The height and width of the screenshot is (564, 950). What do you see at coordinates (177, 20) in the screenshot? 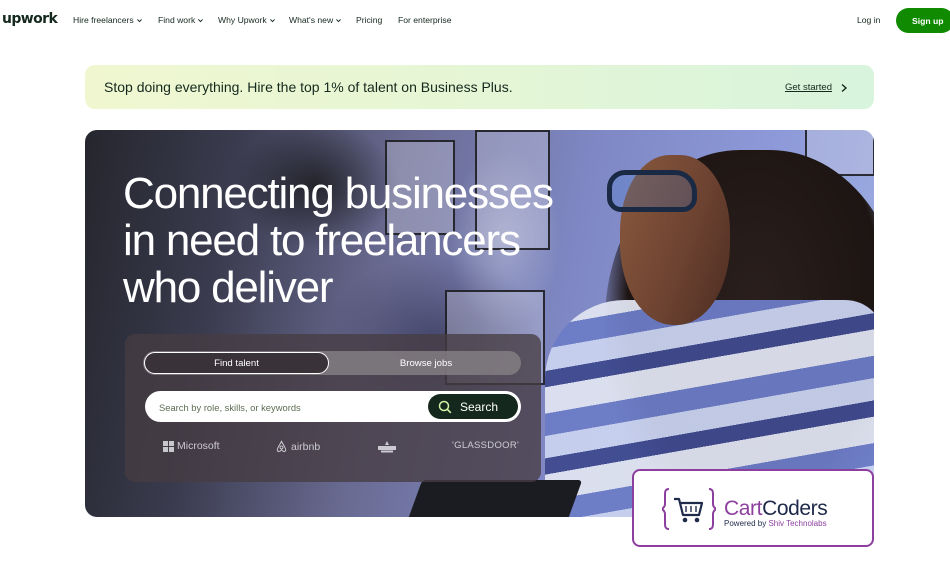
I see `nav-find-work-label: Find work` at bounding box center [177, 20].